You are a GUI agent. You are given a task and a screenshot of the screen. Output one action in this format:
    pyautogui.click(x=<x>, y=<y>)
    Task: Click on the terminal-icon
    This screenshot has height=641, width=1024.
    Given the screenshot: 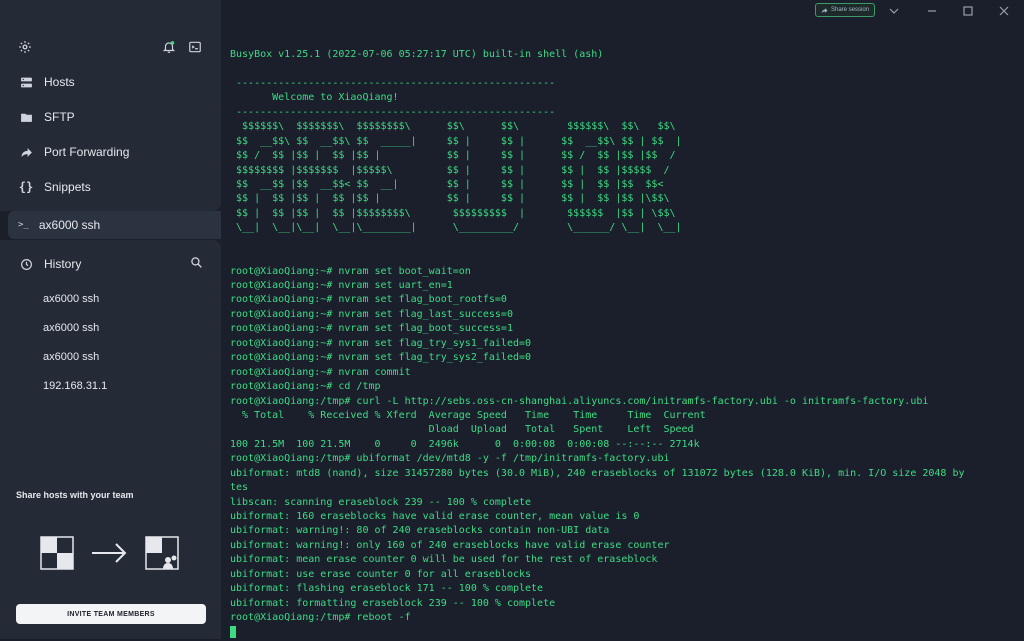 What is the action you would take?
    pyautogui.click(x=197, y=49)
    